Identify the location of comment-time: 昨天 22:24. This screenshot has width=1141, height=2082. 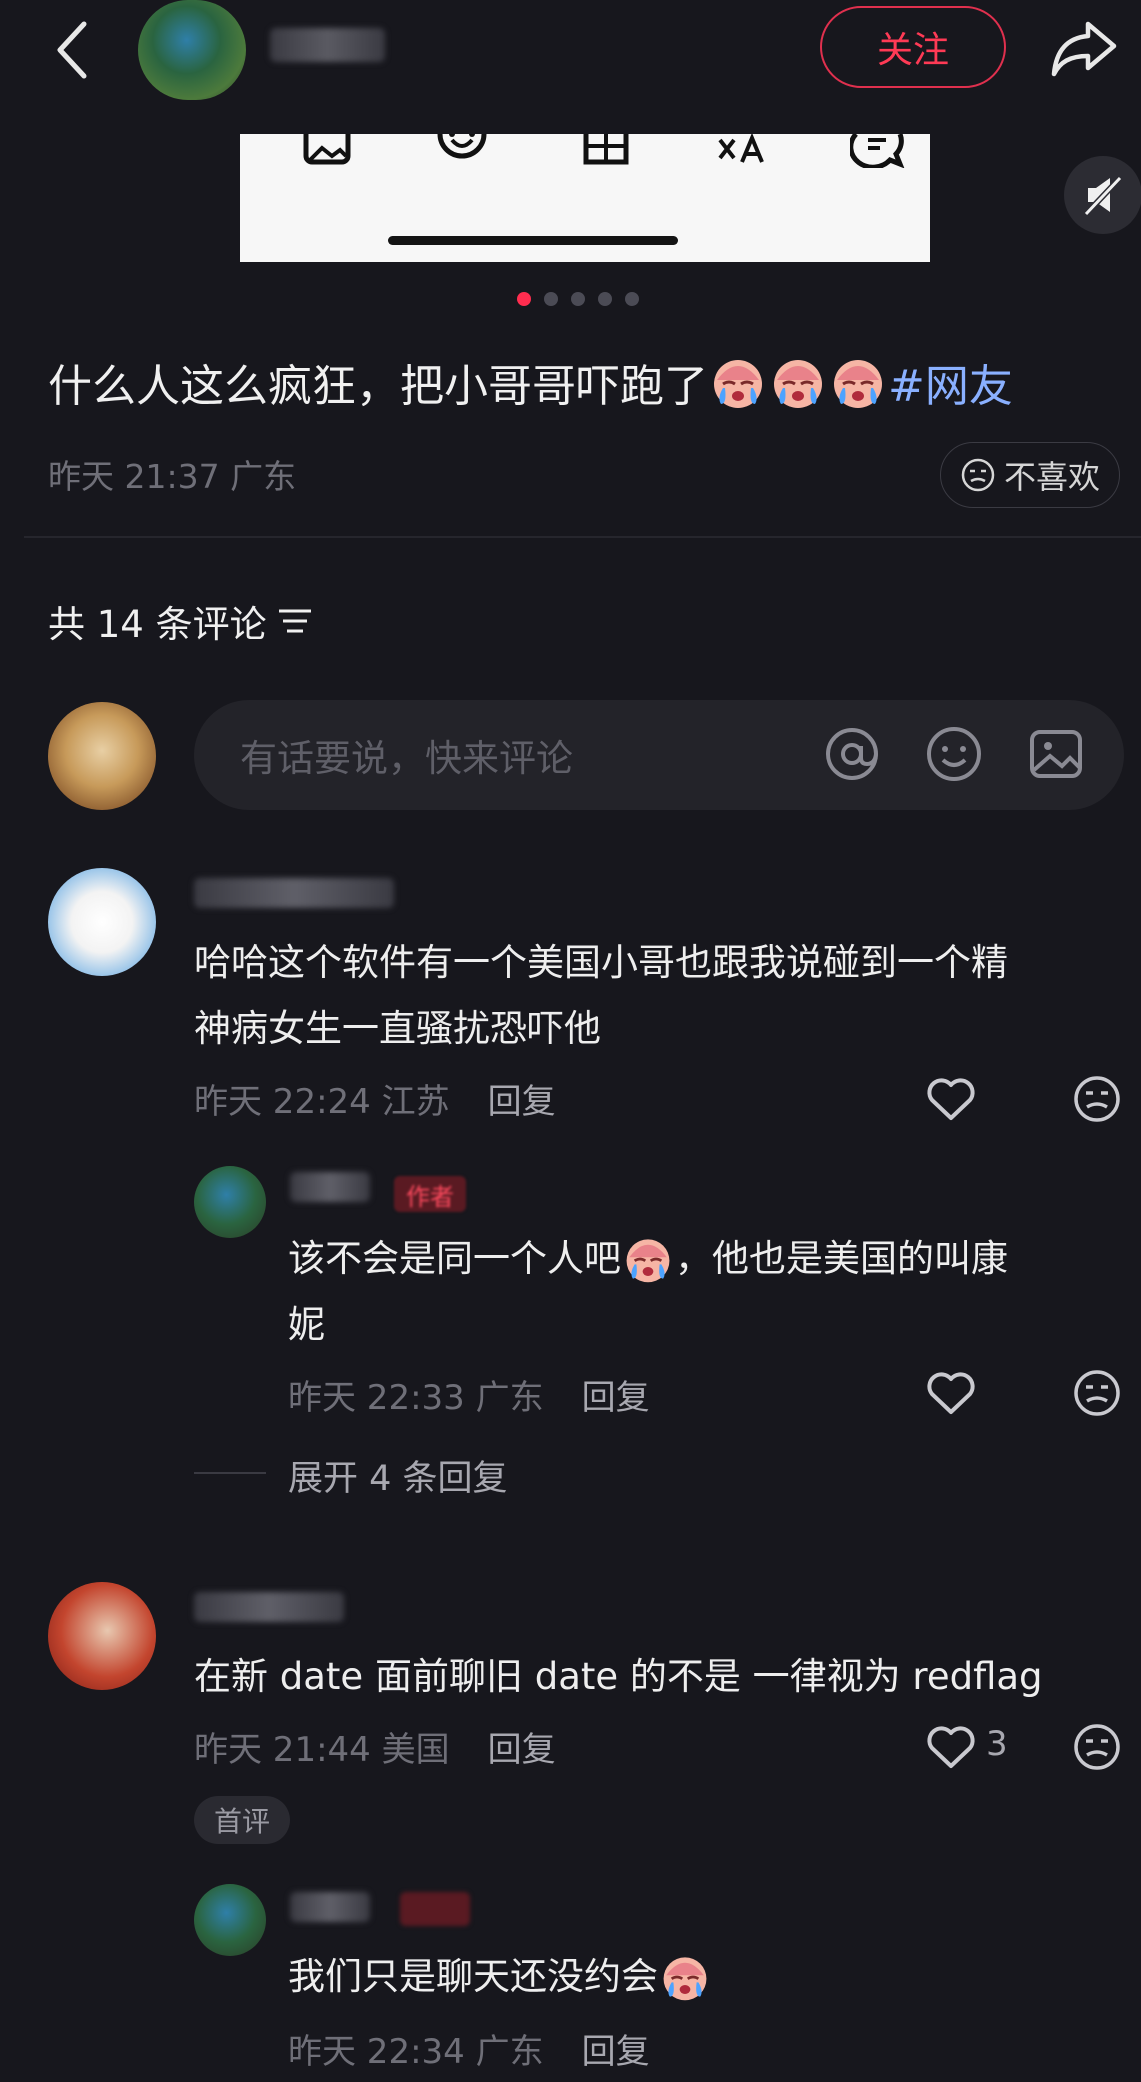
(282, 1102).